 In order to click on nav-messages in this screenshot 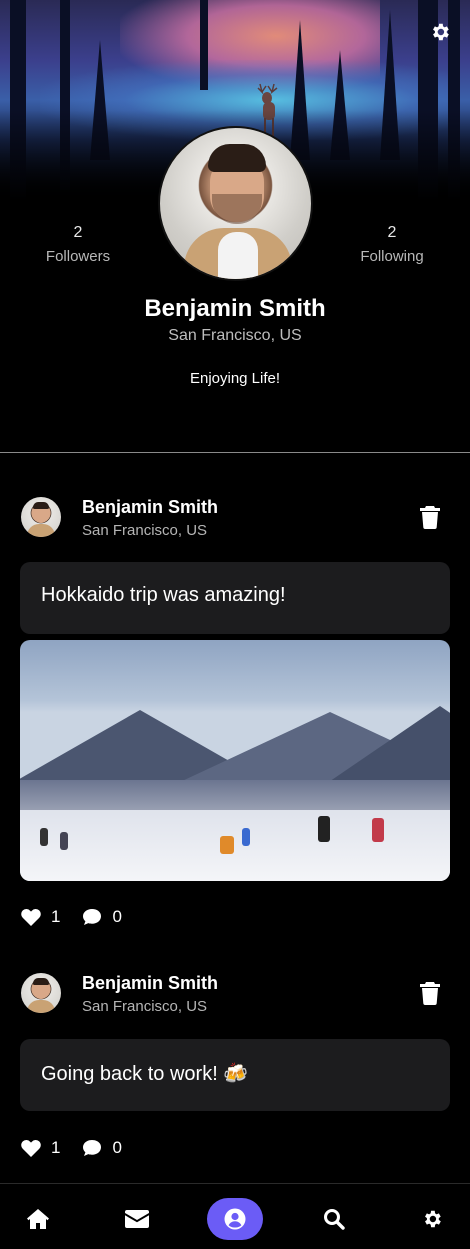, I will do `click(137, 1219)`.